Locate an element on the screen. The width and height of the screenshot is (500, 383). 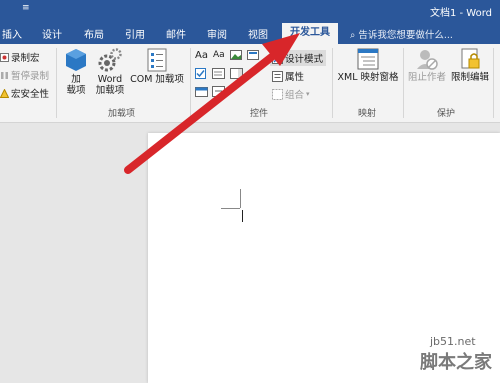
arrow-shaft is located at coordinates (203, 111).